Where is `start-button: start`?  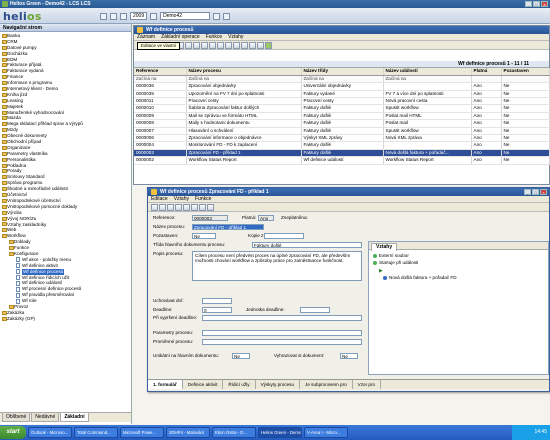 start-button: start is located at coordinates (13, 432).